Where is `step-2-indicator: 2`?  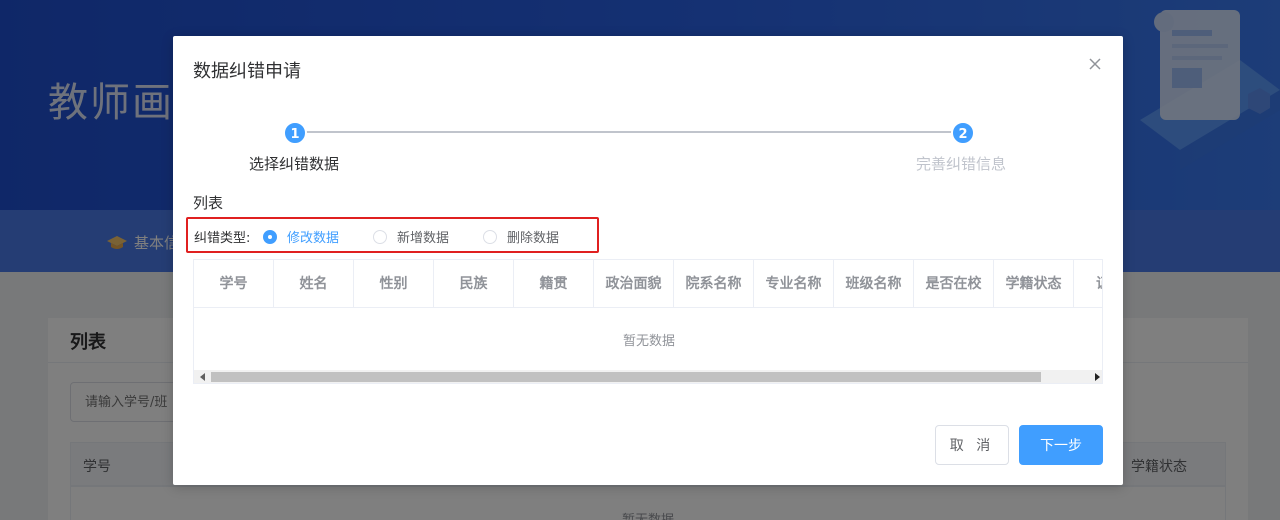 step-2-indicator: 2 is located at coordinates (963, 133).